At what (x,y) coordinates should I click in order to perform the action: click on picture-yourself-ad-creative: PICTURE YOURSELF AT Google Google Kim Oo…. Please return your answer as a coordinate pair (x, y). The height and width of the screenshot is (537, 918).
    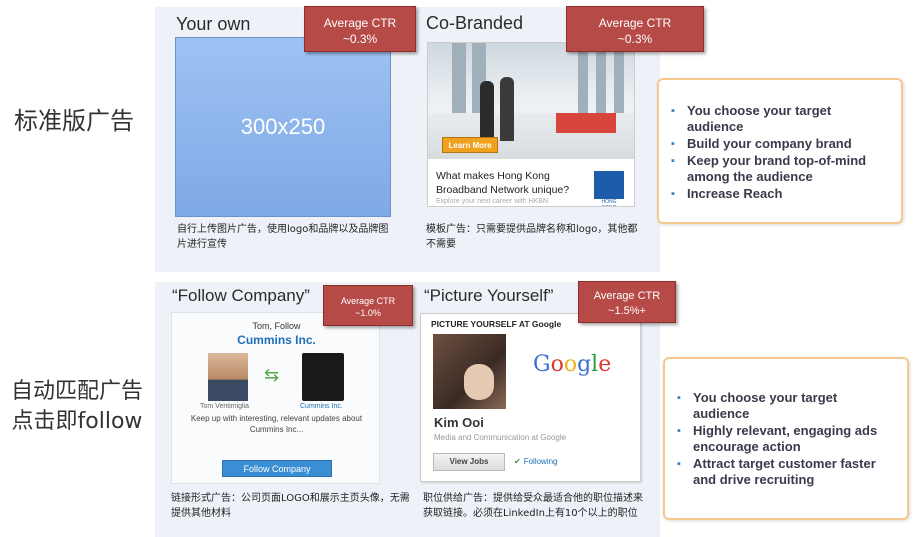
    Looking at the image, I should click on (530, 397).